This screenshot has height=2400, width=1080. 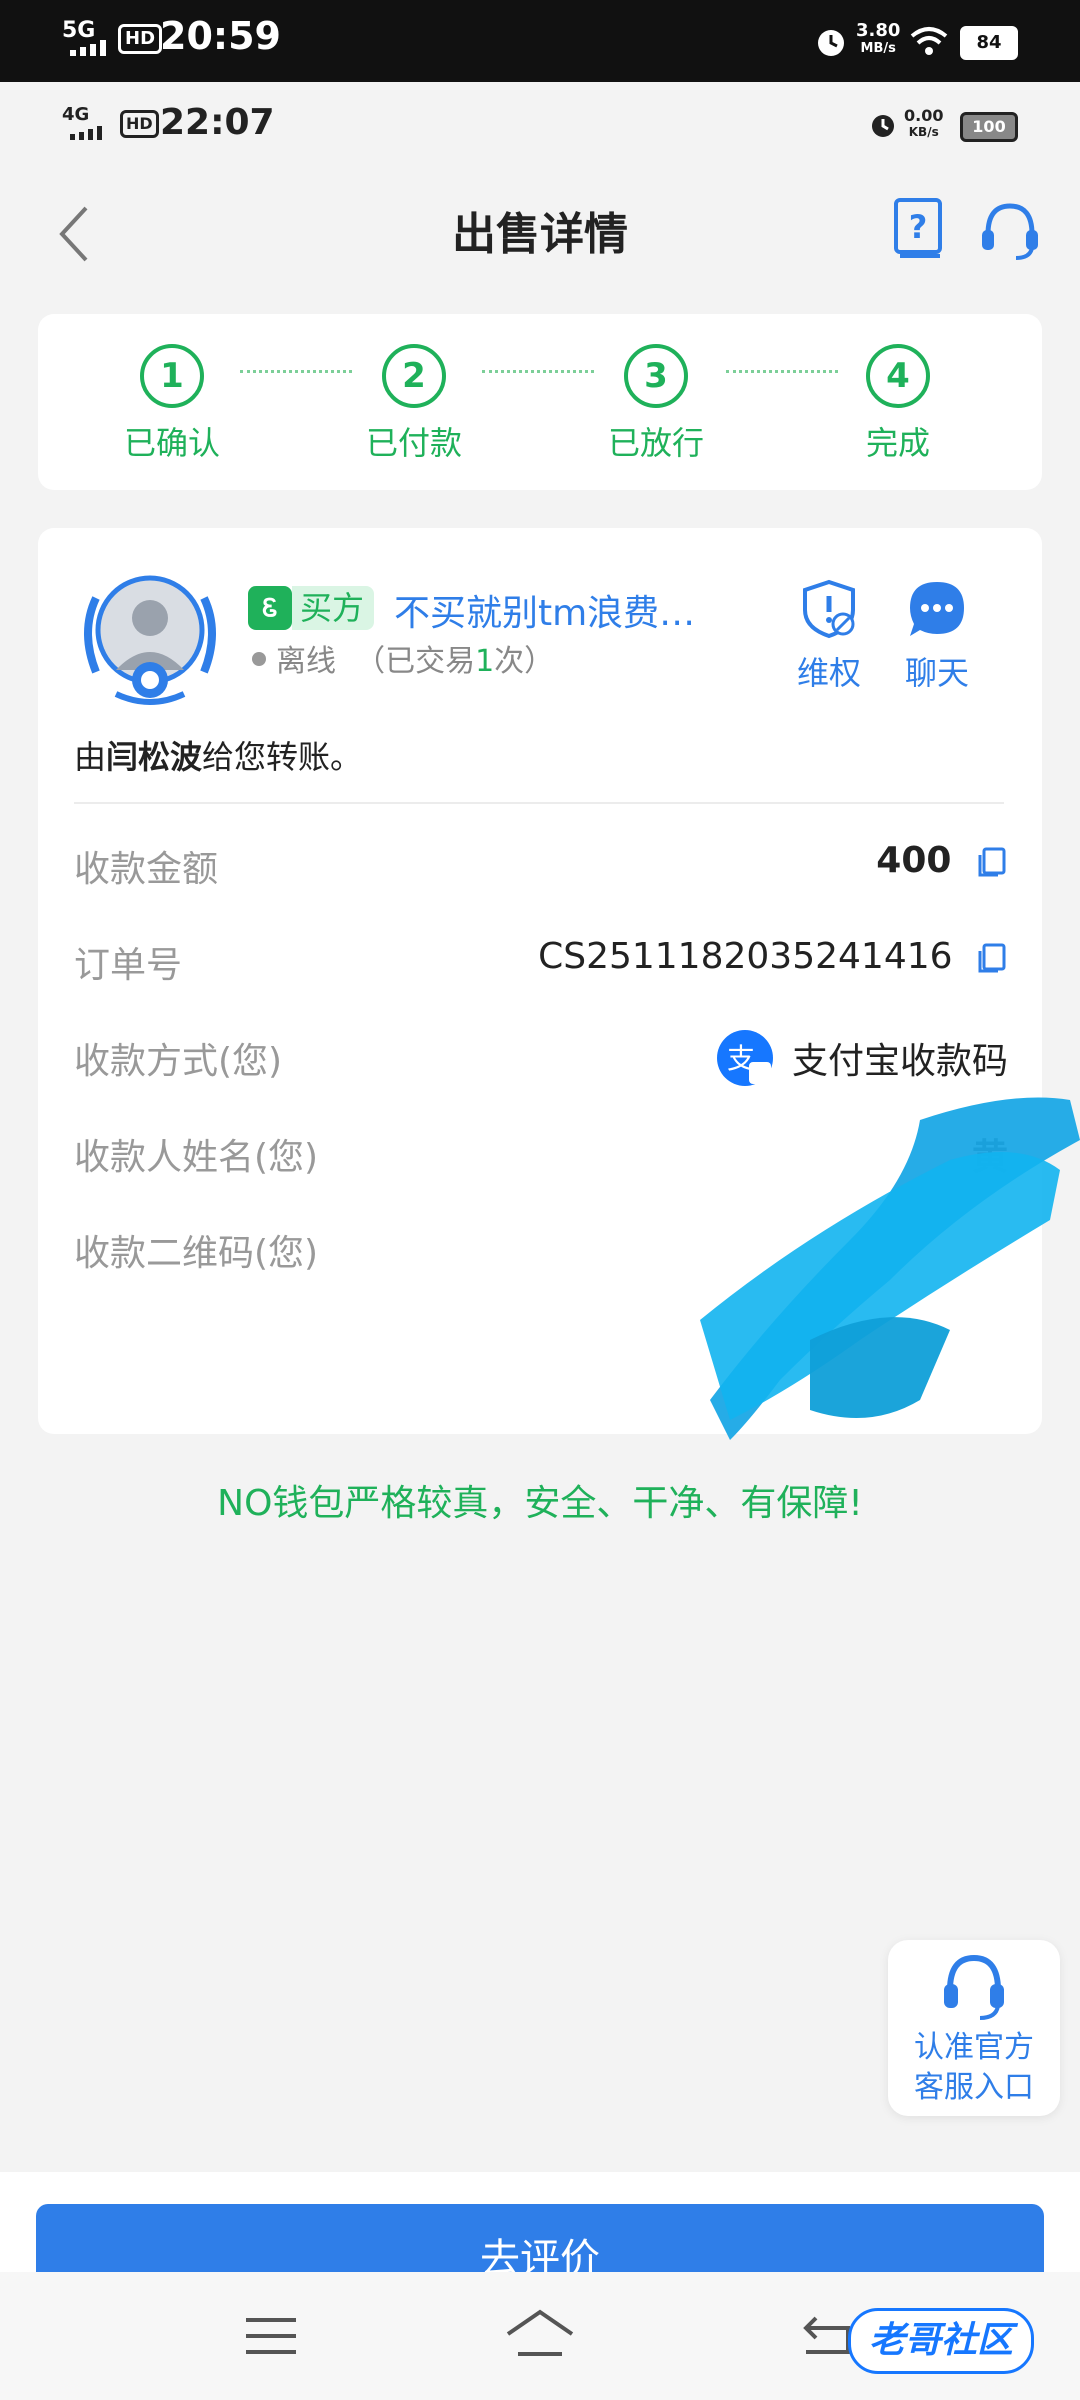 What do you see at coordinates (936, 673) in the screenshot?
I see `chat-label: 聊天` at bounding box center [936, 673].